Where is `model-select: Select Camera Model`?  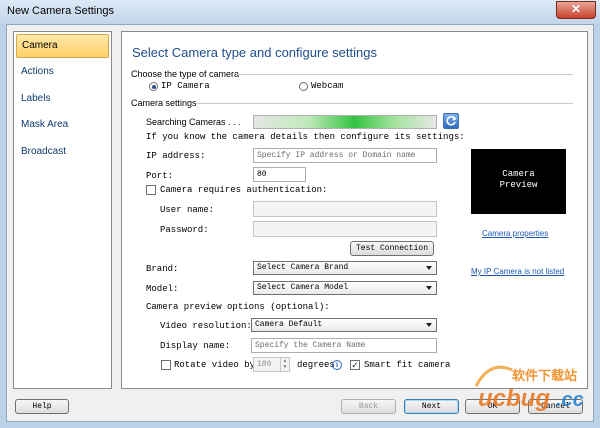 model-select: Select Camera Model is located at coordinates (345, 288).